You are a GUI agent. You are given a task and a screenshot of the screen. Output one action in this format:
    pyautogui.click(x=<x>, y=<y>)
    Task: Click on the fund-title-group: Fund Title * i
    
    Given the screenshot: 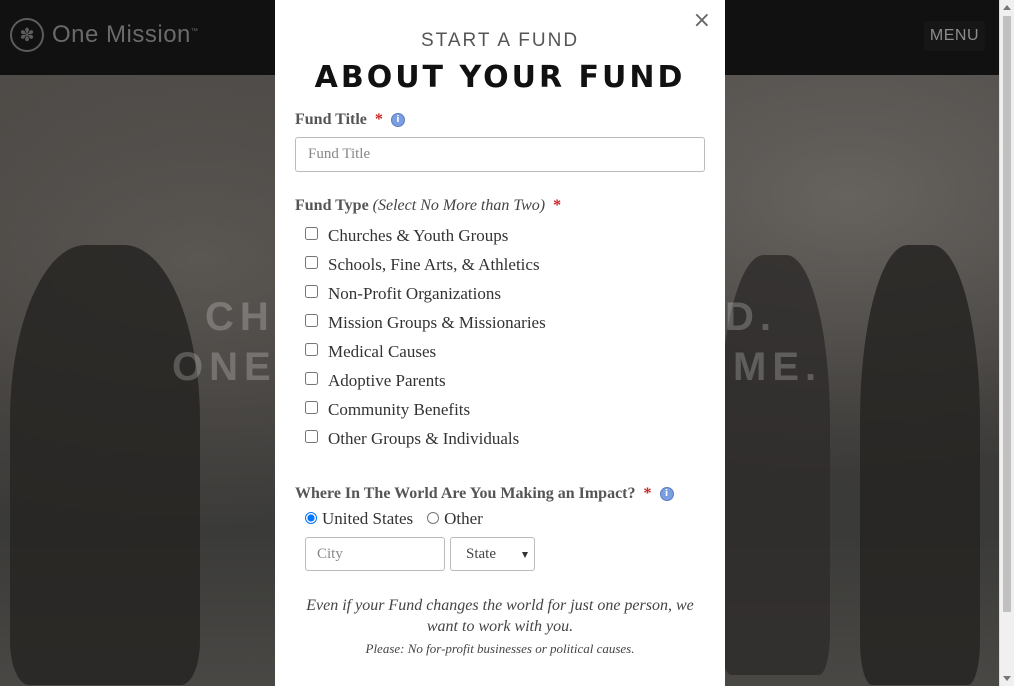 What is the action you would take?
    pyautogui.click(x=500, y=141)
    